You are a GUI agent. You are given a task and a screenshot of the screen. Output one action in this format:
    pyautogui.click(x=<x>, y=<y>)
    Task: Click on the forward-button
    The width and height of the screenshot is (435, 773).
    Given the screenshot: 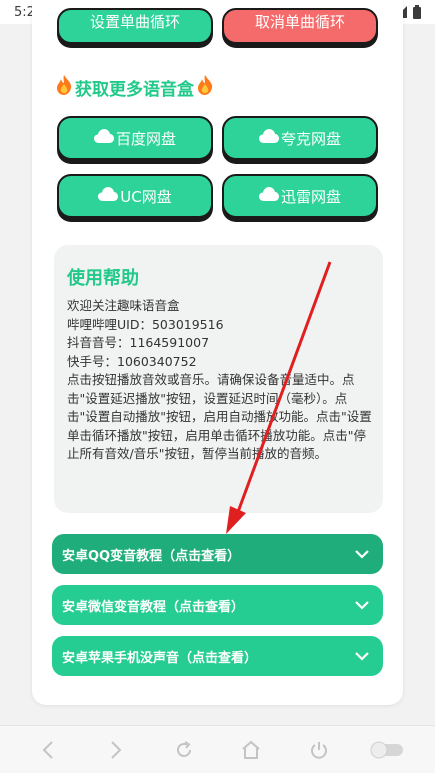 What is the action you would take?
    pyautogui.click(x=116, y=750)
    